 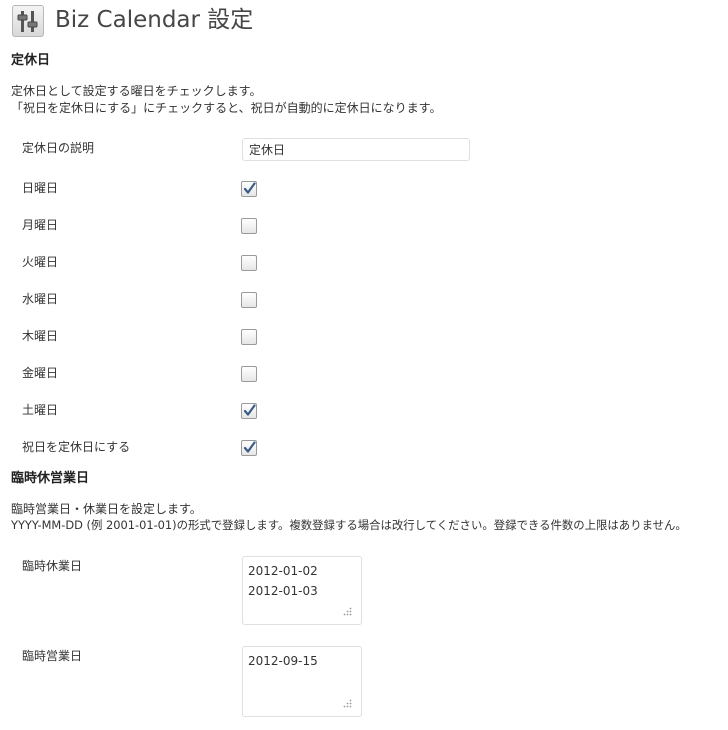 What do you see at coordinates (302, 681) in the screenshot?
I see `temporary-open-days-textarea: 2012-09-15` at bounding box center [302, 681].